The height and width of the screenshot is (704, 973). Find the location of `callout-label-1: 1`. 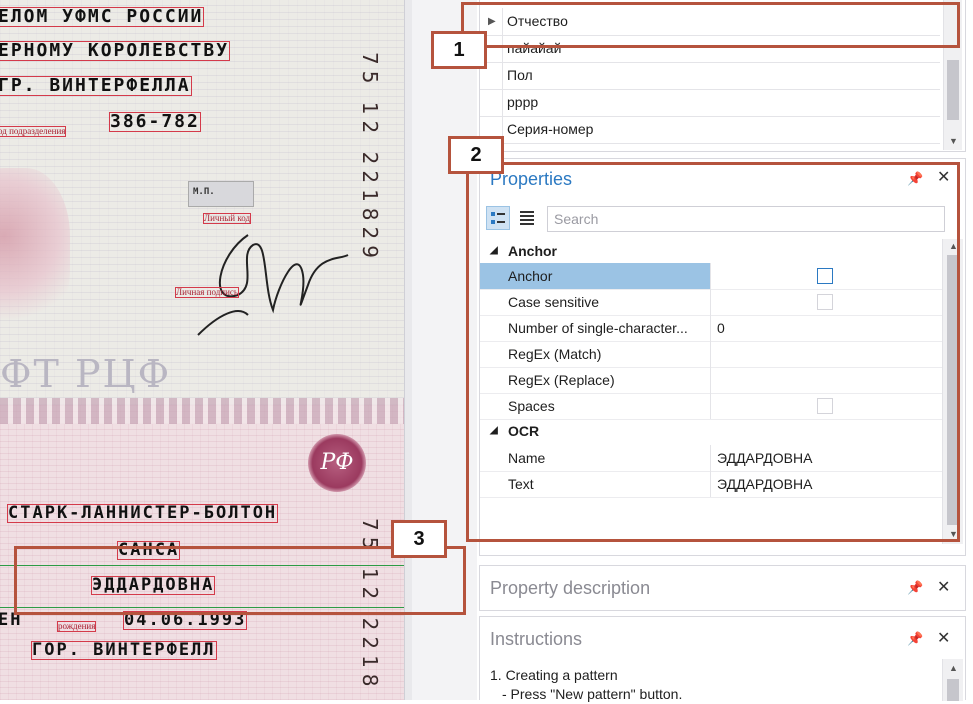

callout-label-1: 1 is located at coordinates (459, 50).